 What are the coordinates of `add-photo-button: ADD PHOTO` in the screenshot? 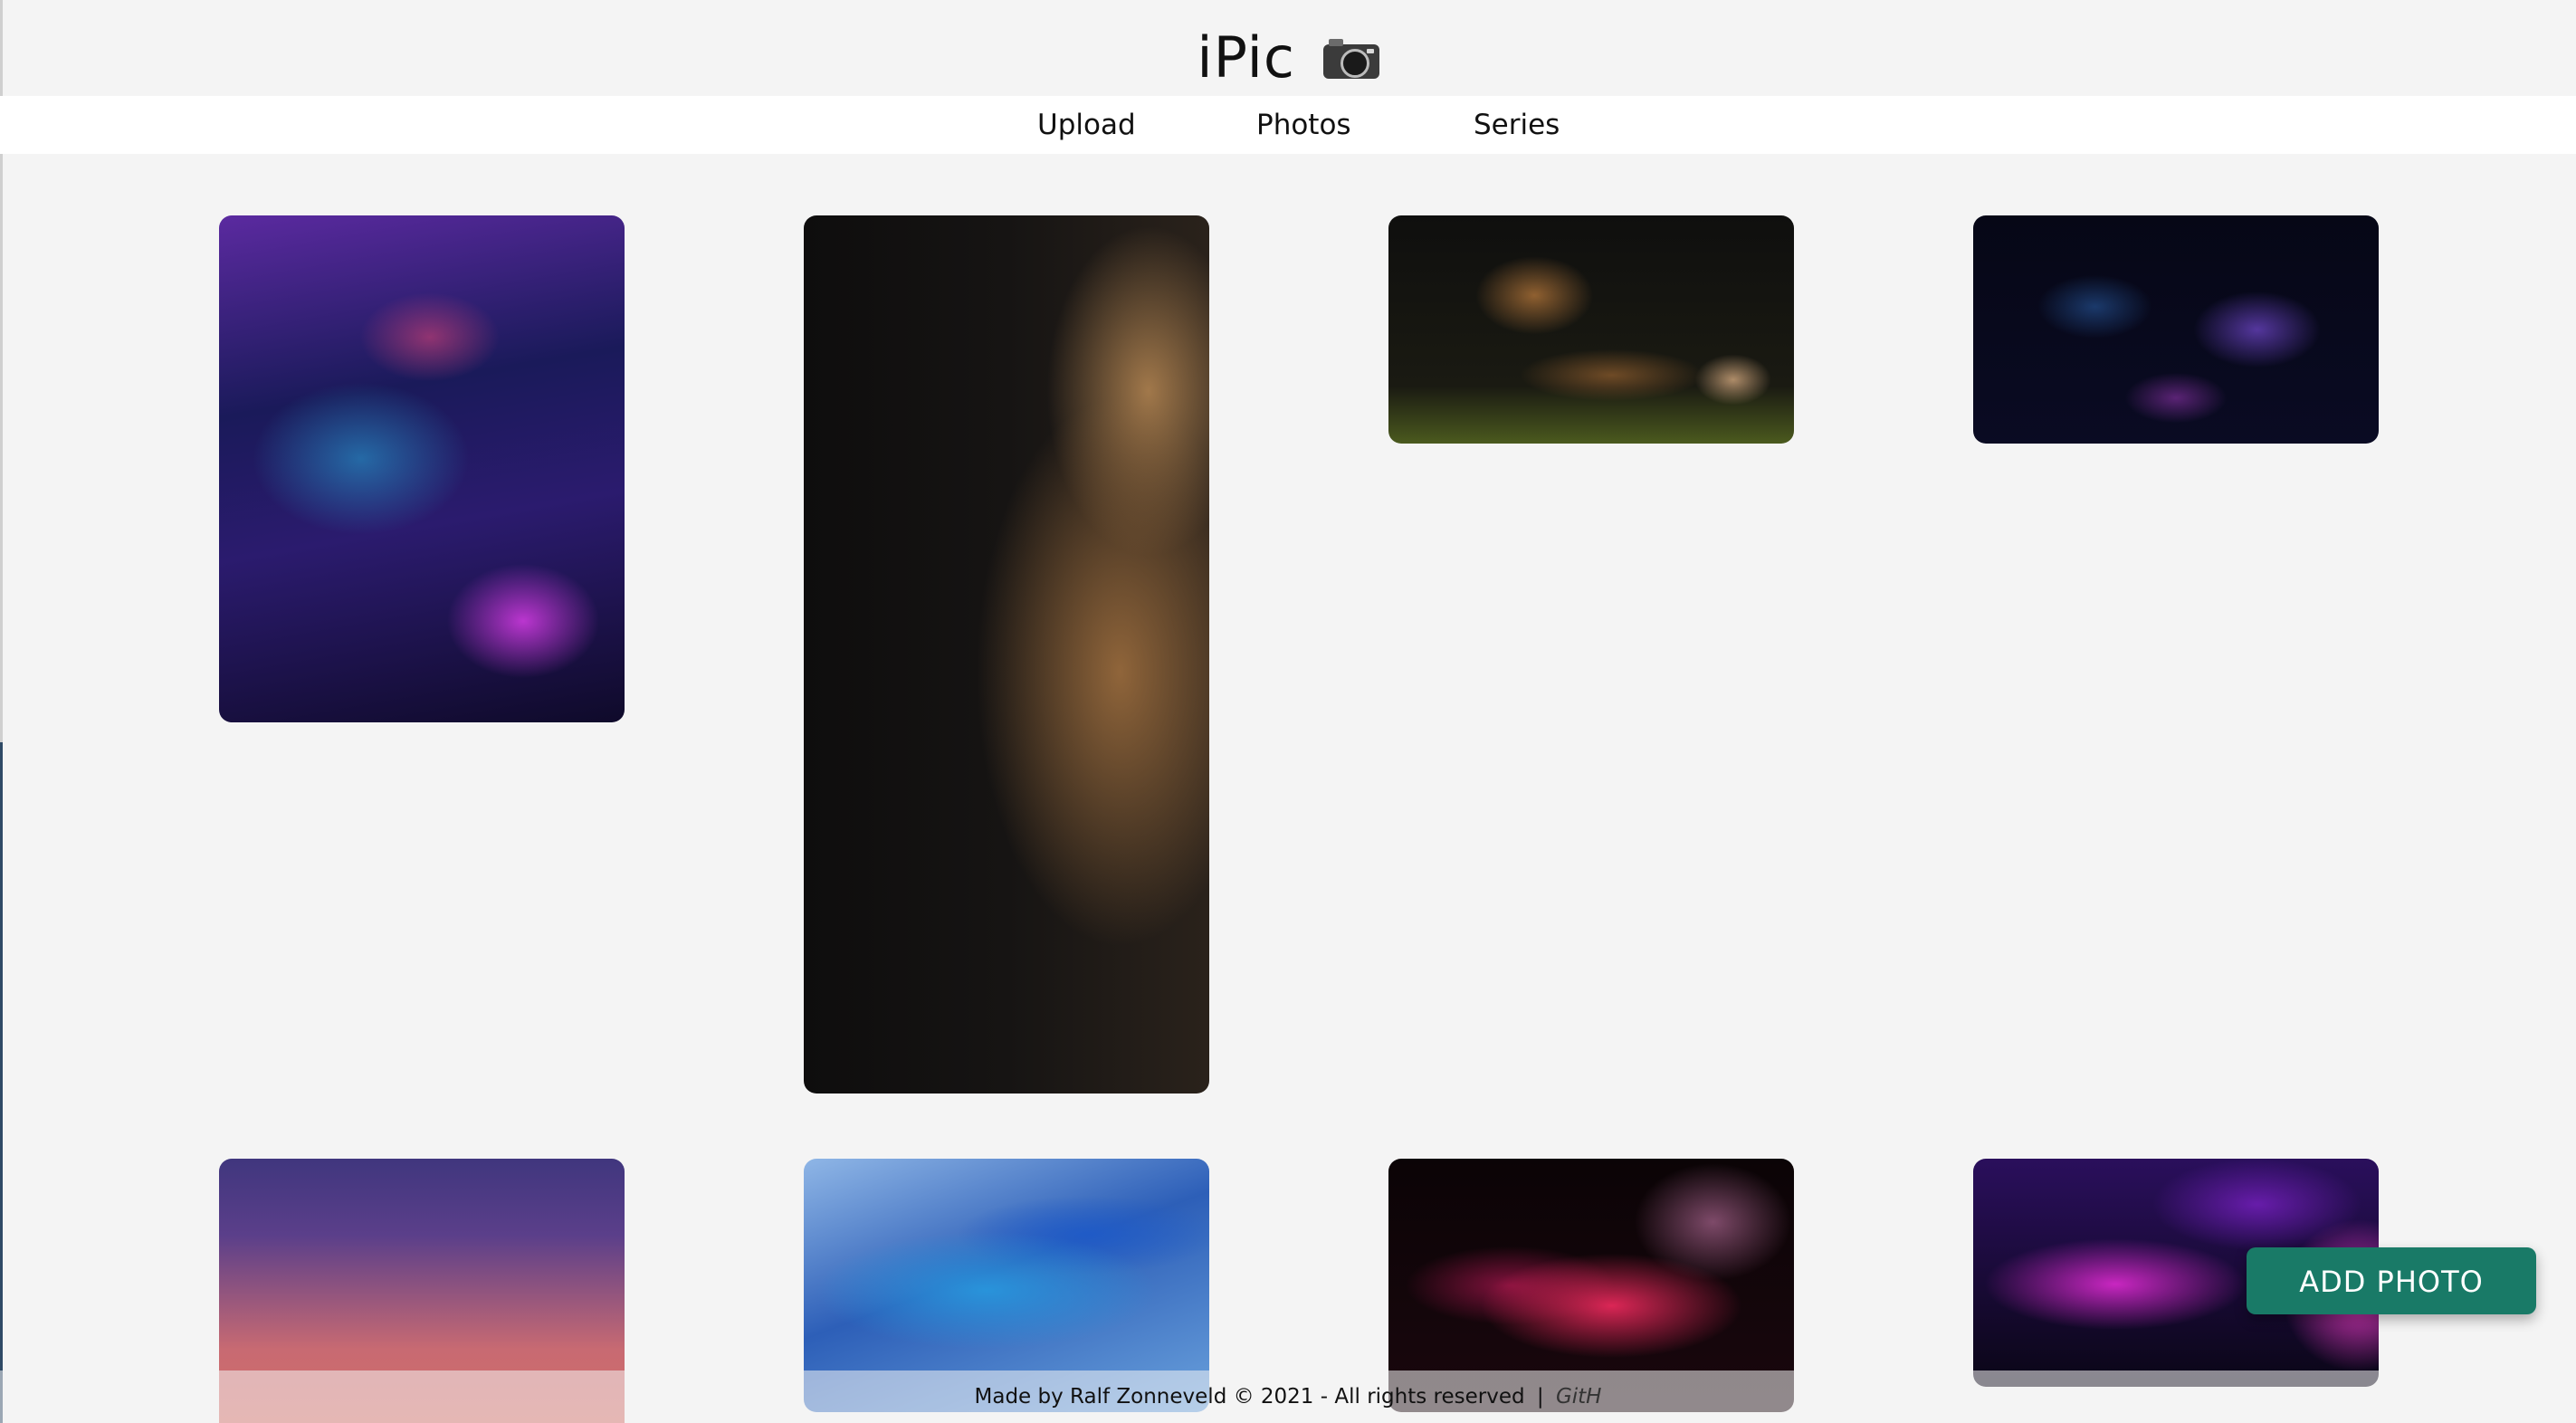 It's located at (2391, 1280).